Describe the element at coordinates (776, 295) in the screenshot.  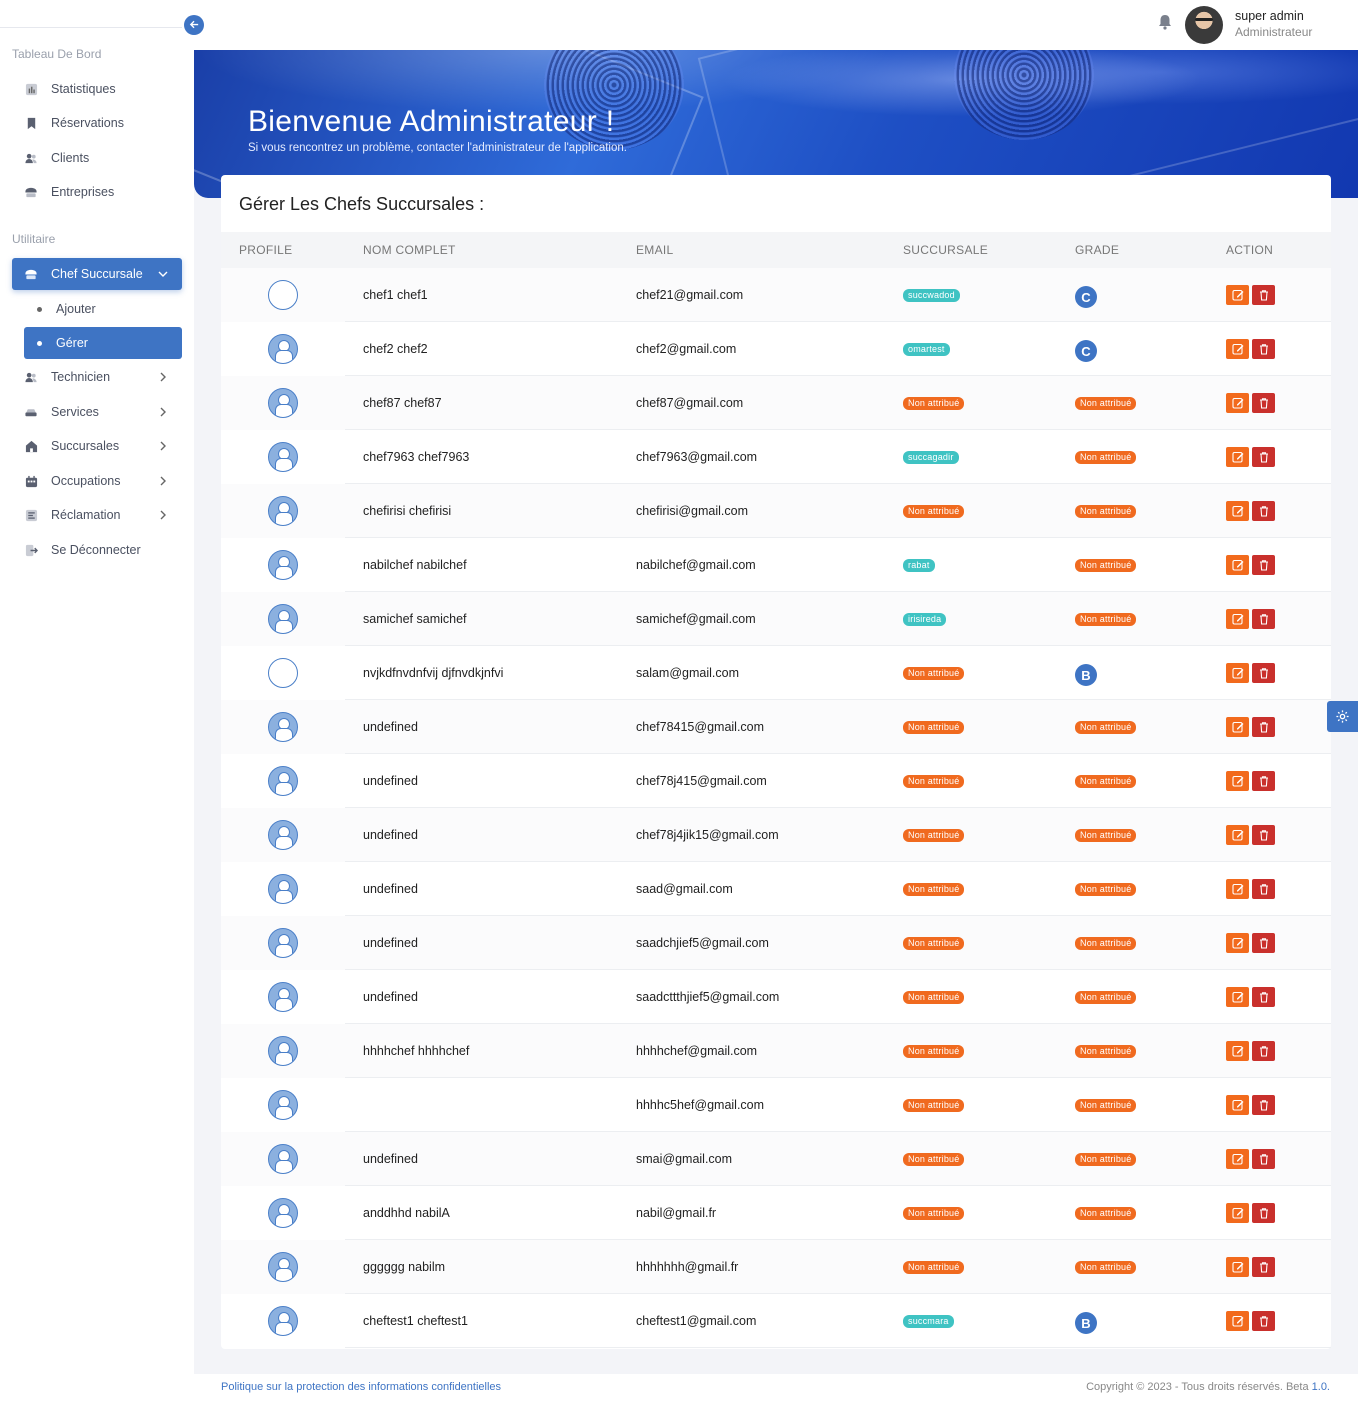
I see `table-row: chef1 chef1 chef21@gmail.com succwadod C` at that location.